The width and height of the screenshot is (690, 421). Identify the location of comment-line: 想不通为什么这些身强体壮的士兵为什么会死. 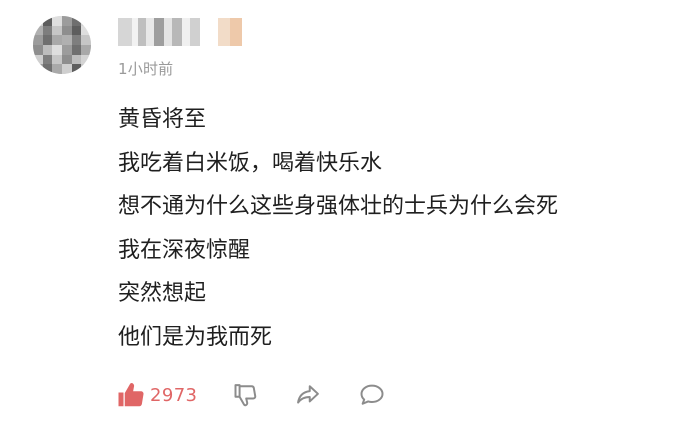
(338, 206).